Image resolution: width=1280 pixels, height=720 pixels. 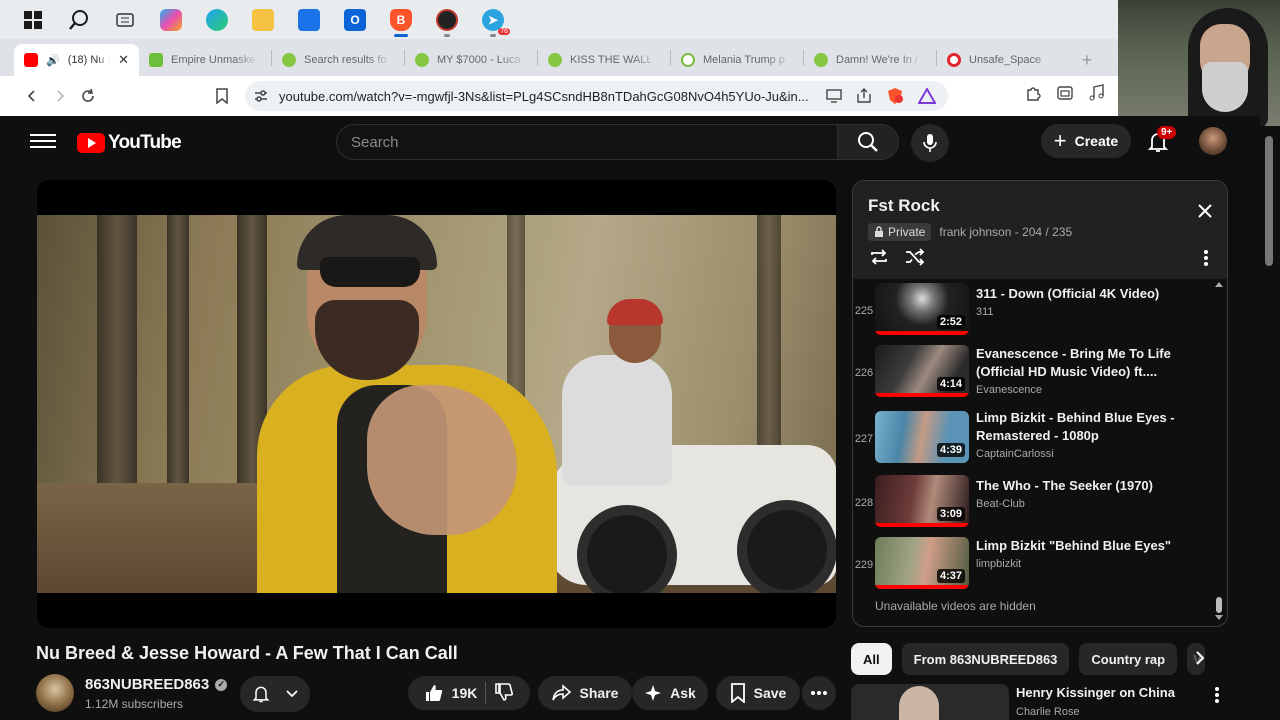 What do you see at coordinates (950, 576) in the screenshot?
I see `duration: 4:37` at bounding box center [950, 576].